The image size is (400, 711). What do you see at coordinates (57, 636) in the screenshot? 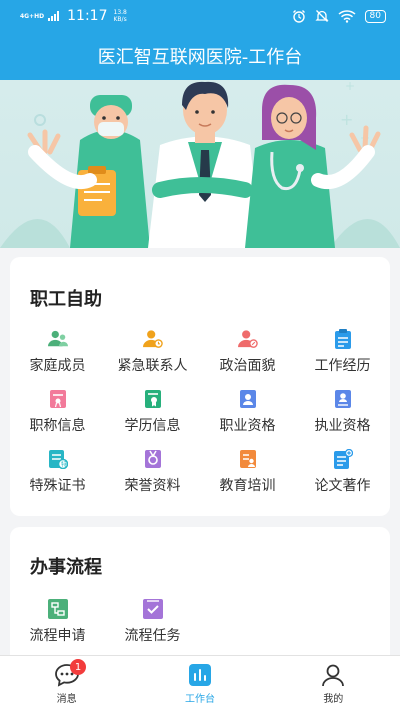
I see `process-apply-label: 流程申请` at bounding box center [57, 636].